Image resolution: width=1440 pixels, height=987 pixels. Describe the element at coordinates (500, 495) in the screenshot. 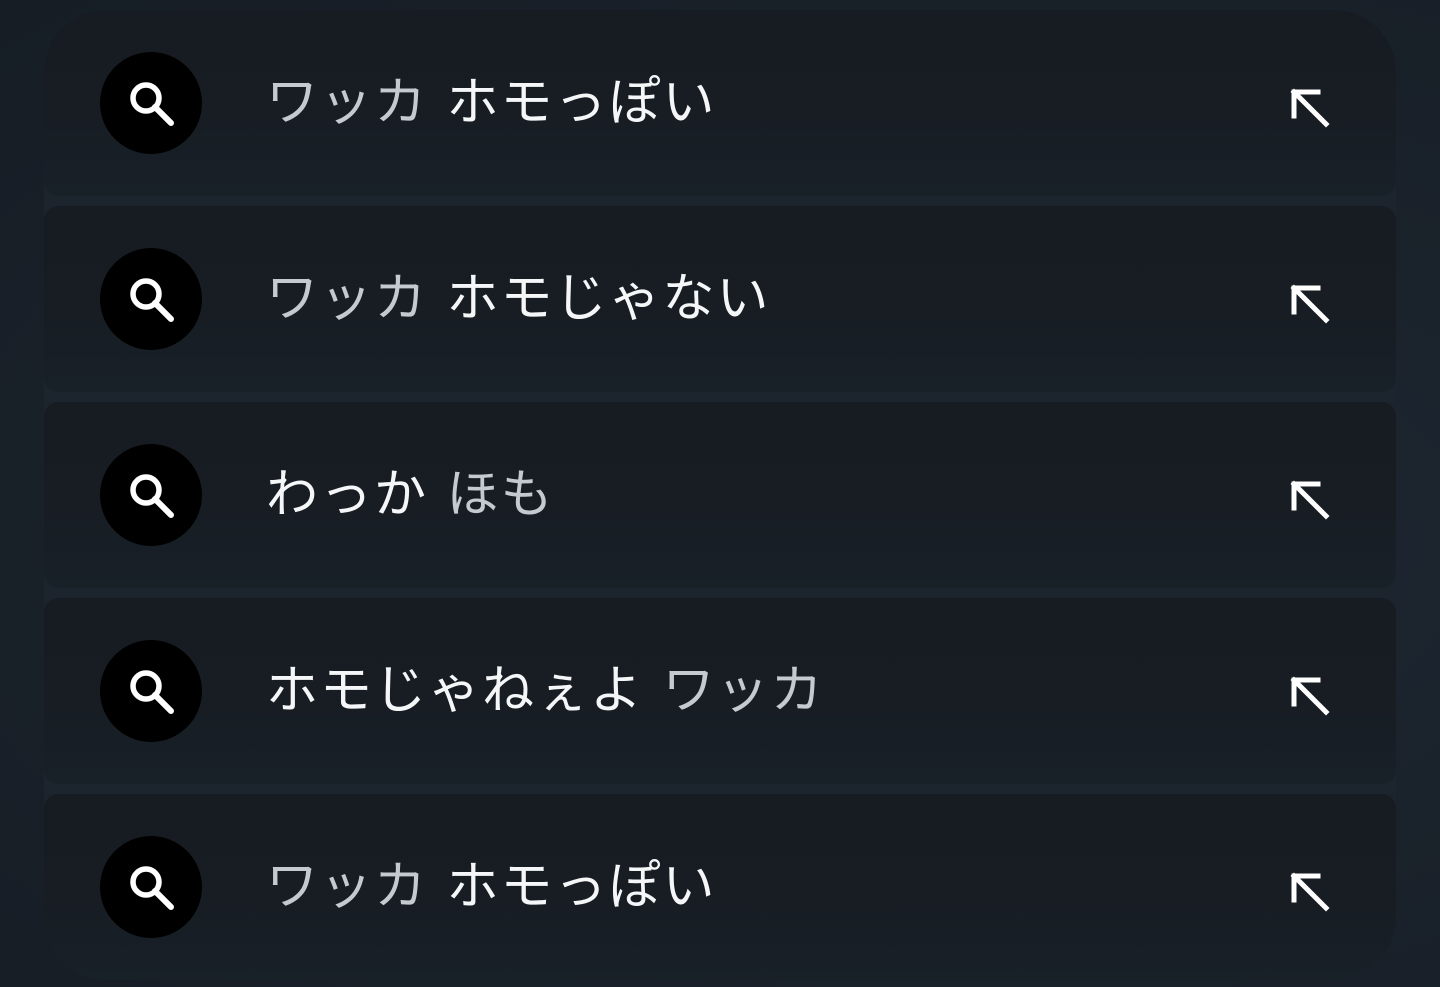

I see `typed-query: ほも` at that location.